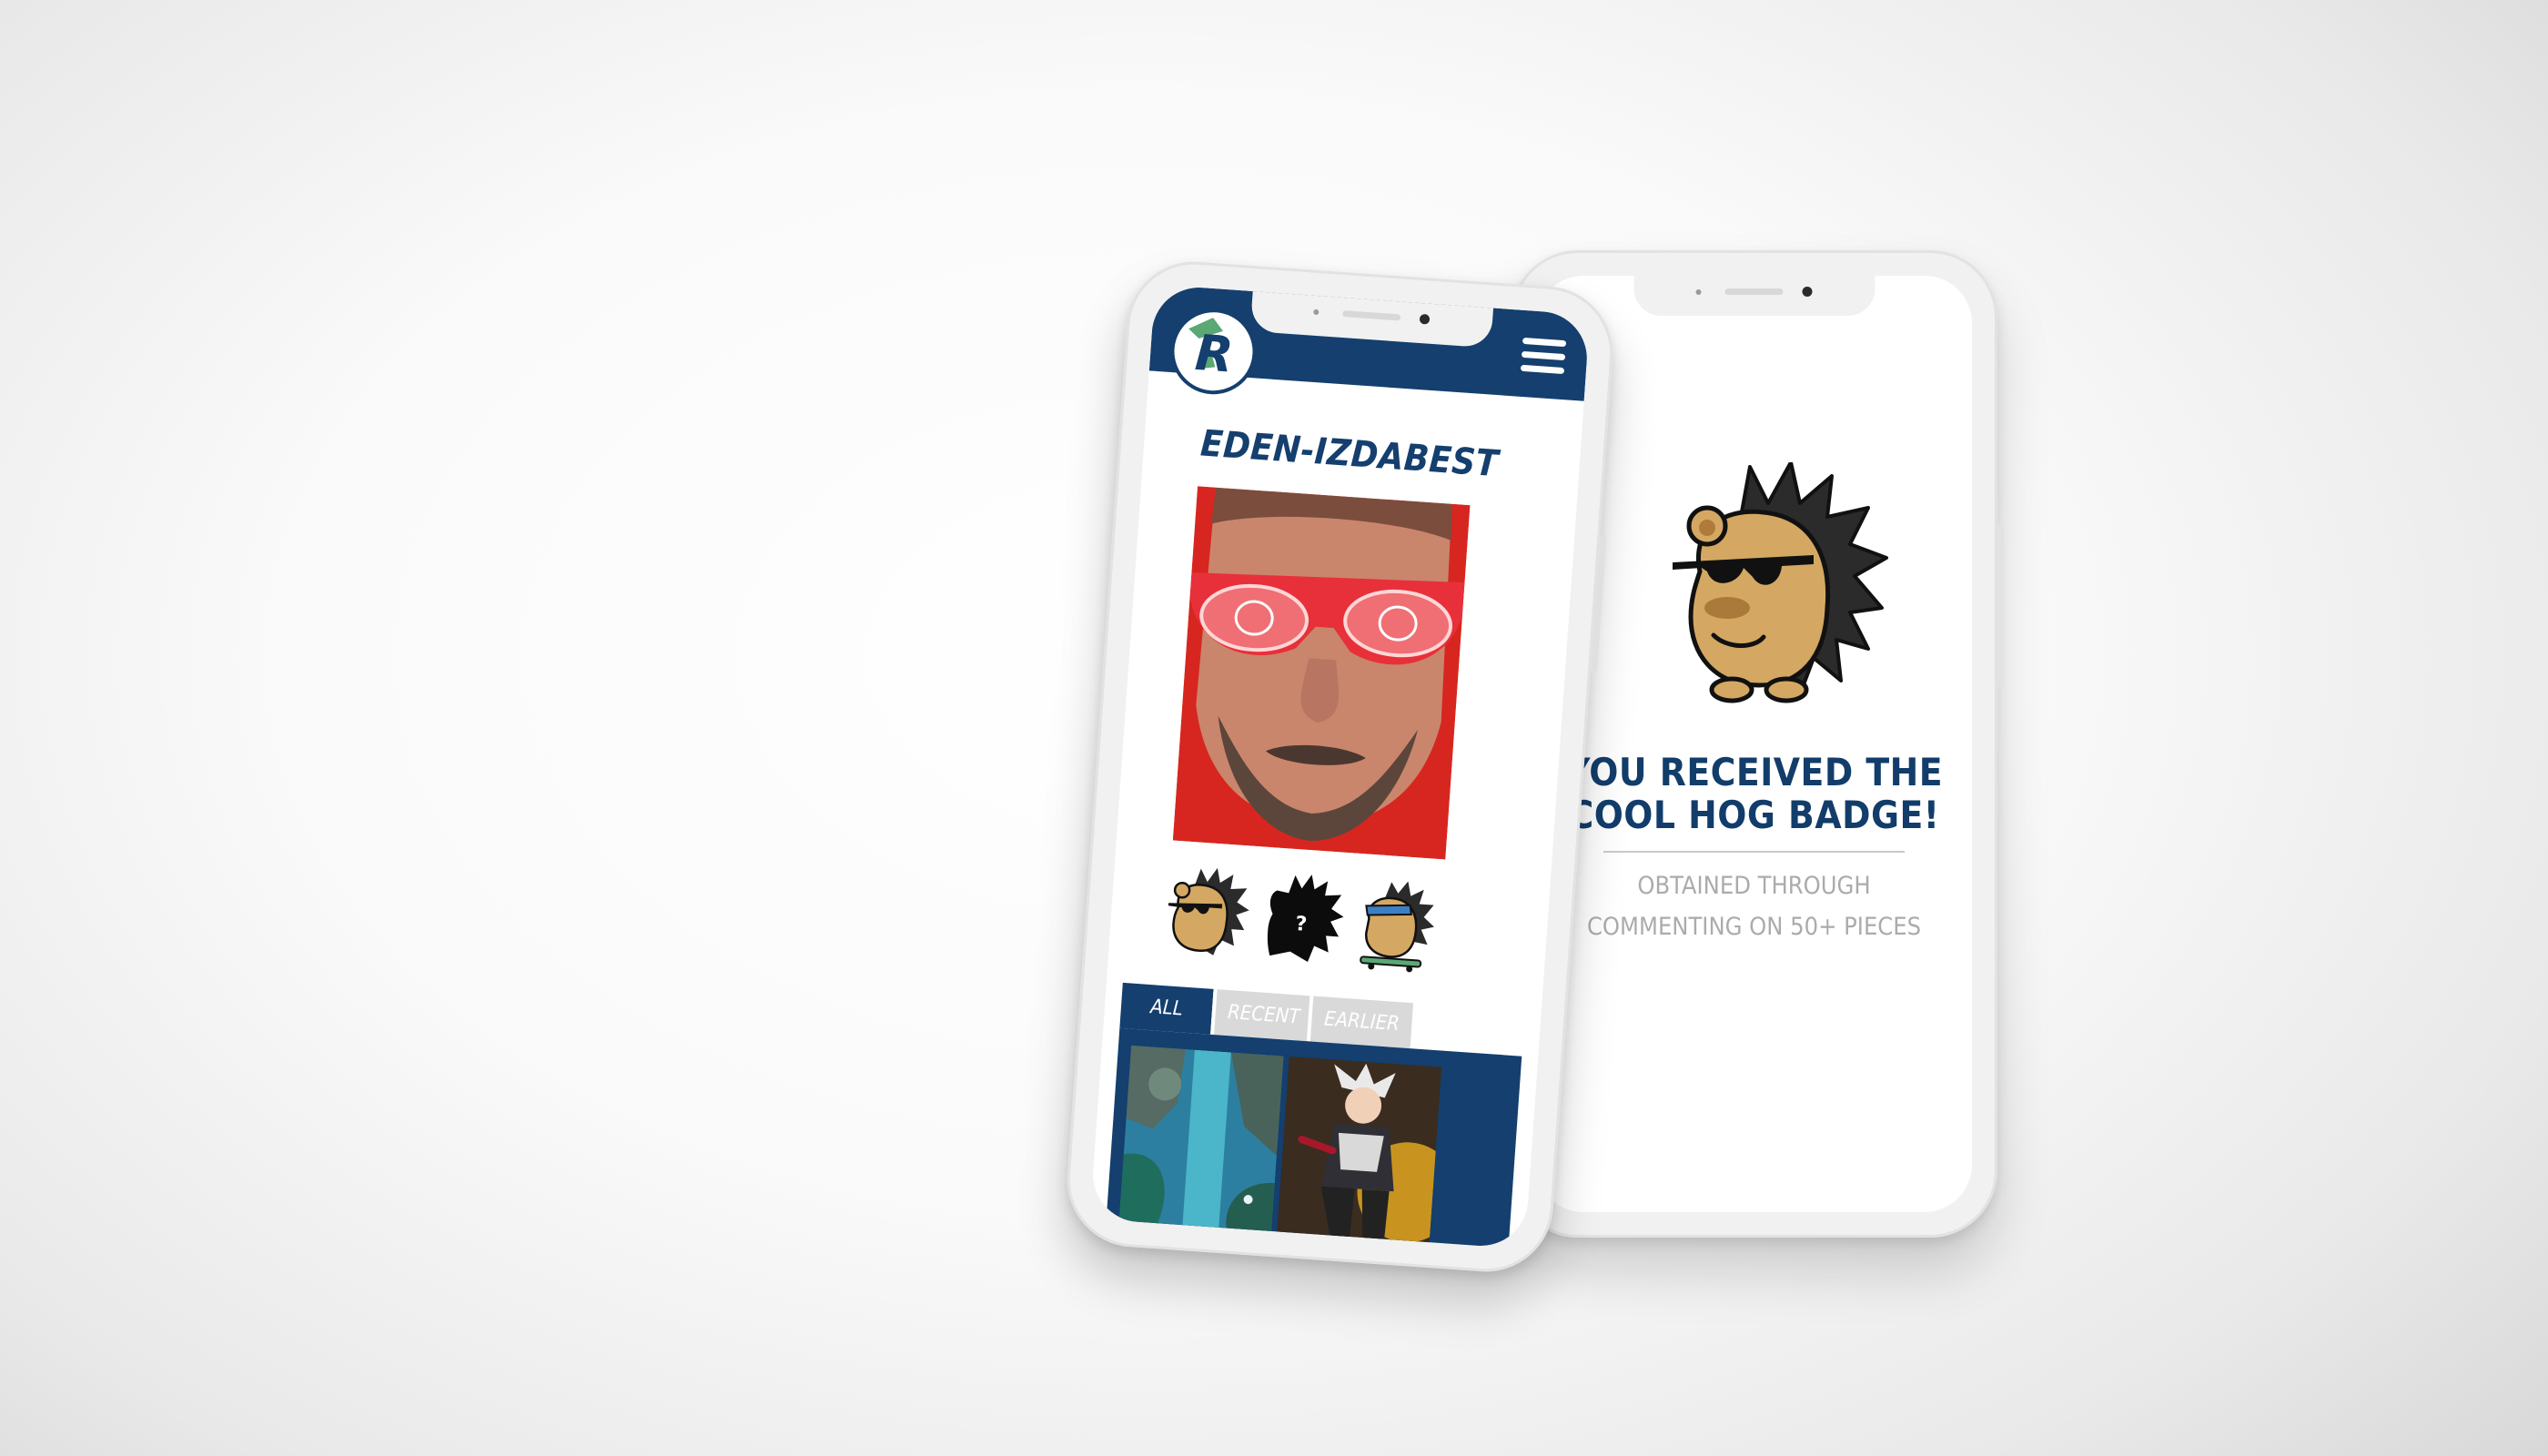 Image resolution: width=2548 pixels, height=1456 pixels. I want to click on logo-letter: R, so click(1214, 354).